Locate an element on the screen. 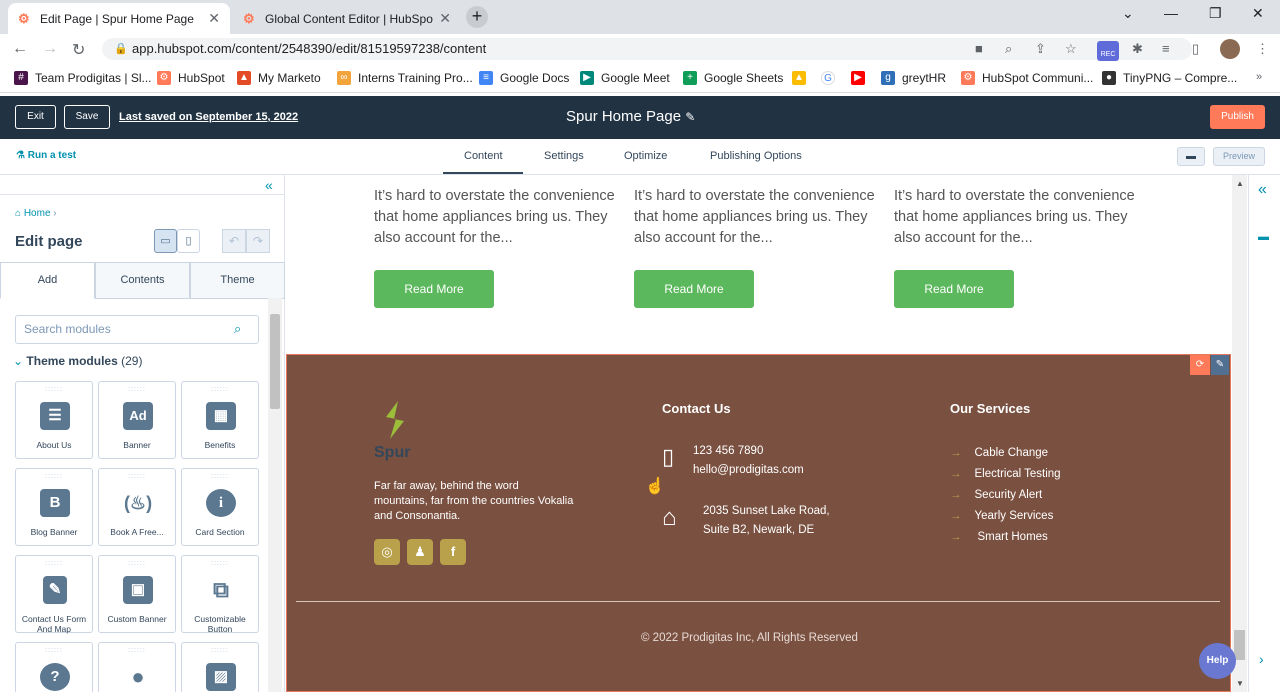 The width and height of the screenshot is (1280, 692). bookmark-item: + Google Sheets is located at coordinates (733, 78).